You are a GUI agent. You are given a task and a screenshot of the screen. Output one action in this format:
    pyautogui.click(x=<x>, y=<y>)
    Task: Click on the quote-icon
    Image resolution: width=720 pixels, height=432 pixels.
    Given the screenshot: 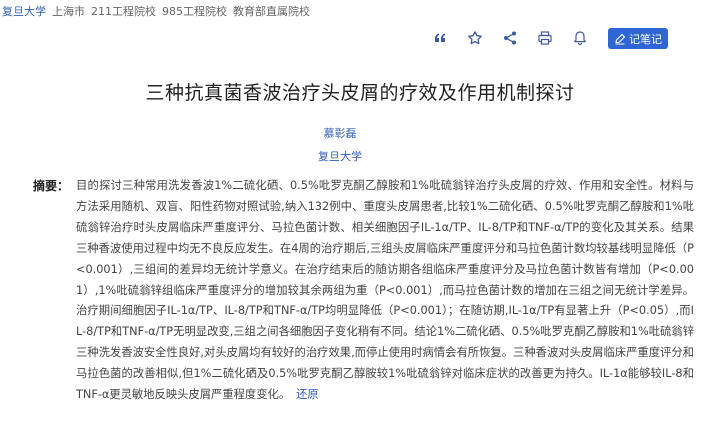 What is the action you would take?
    pyautogui.click(x=440, y=38)
    